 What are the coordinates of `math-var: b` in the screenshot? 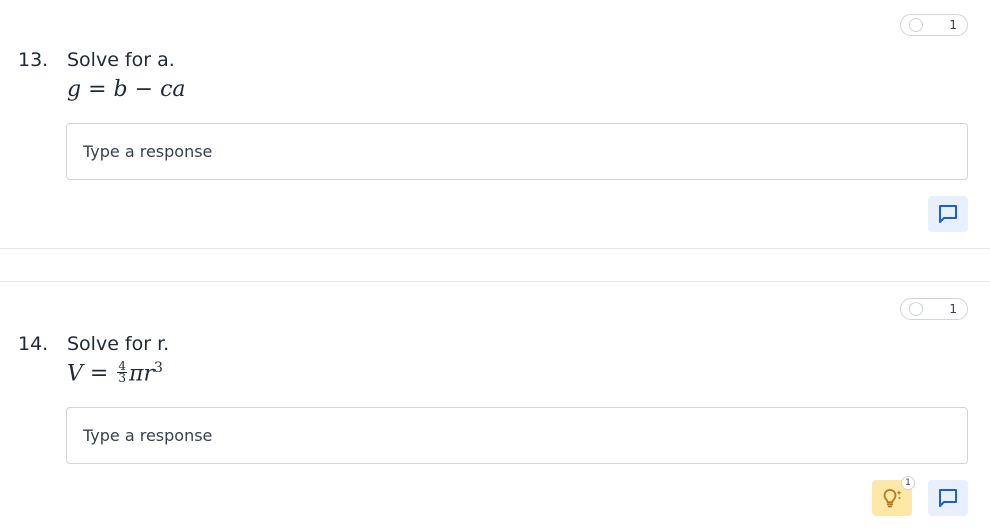 It's located at (120, 89).